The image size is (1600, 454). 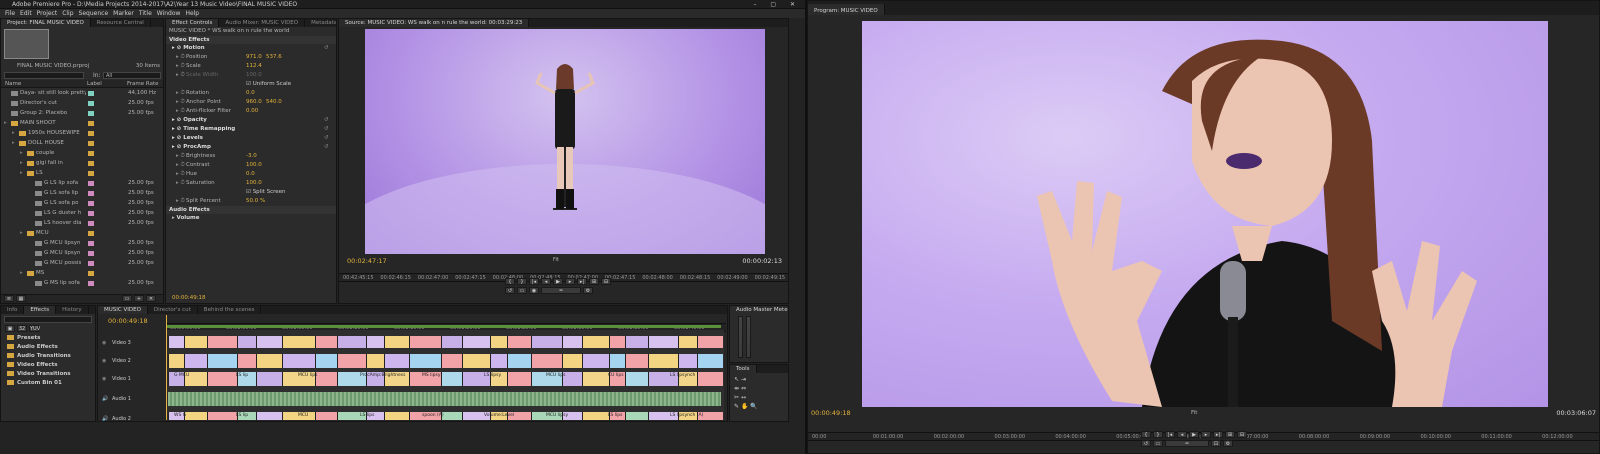 What do you see at coordinates (570, 281) in the screenshot?
I see `step-forward-button: ▸` at bounding box center [570, 281].